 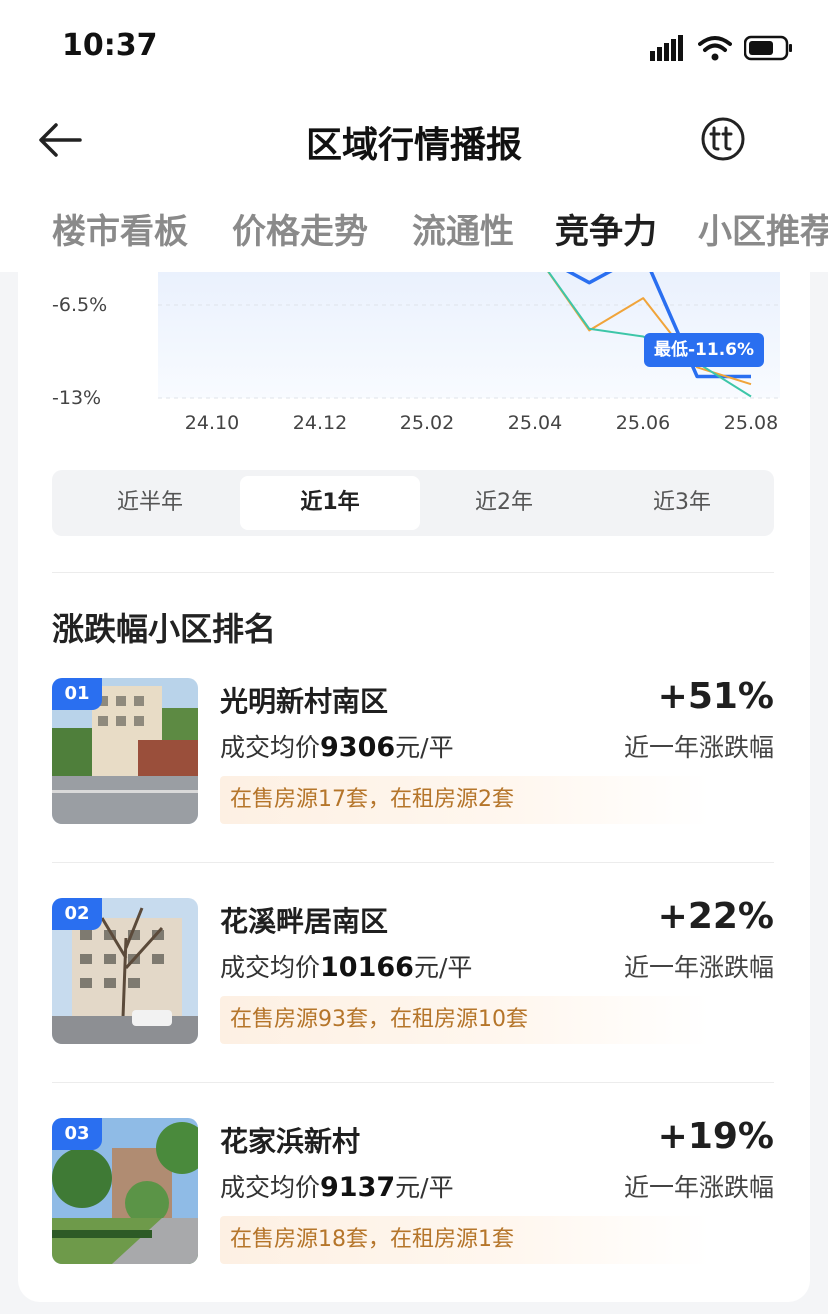 What do you see at coordinates (320, 423) in the screenshot?
I see `x-tick-label: 24.12` at bounding box center [320, 423].